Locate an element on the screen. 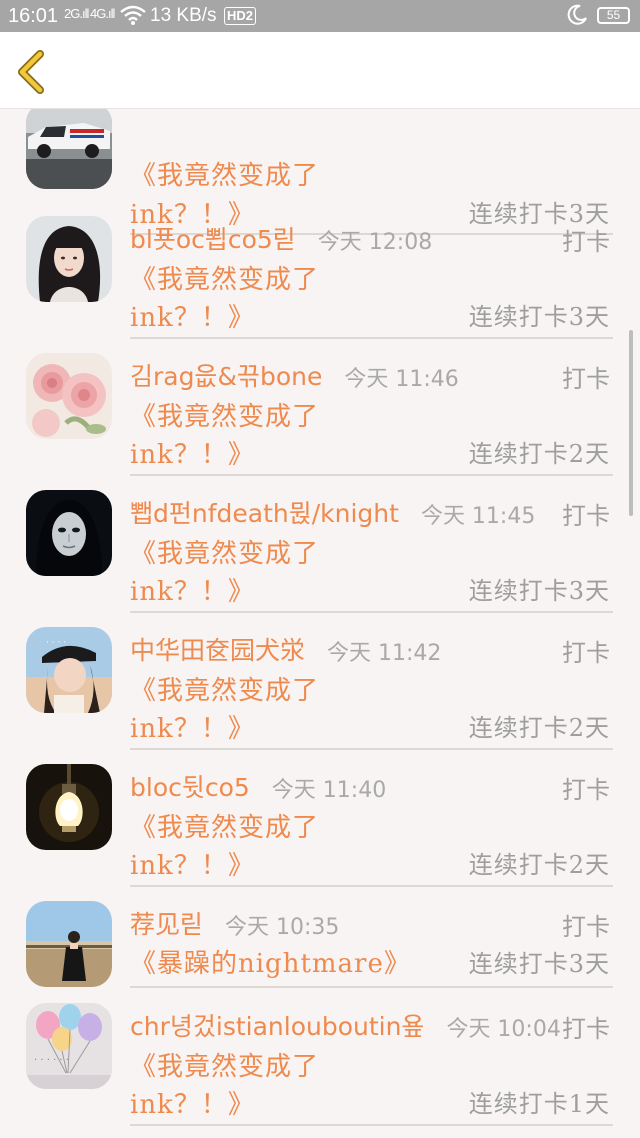  moon-icon is located at coordinates (577, 17).